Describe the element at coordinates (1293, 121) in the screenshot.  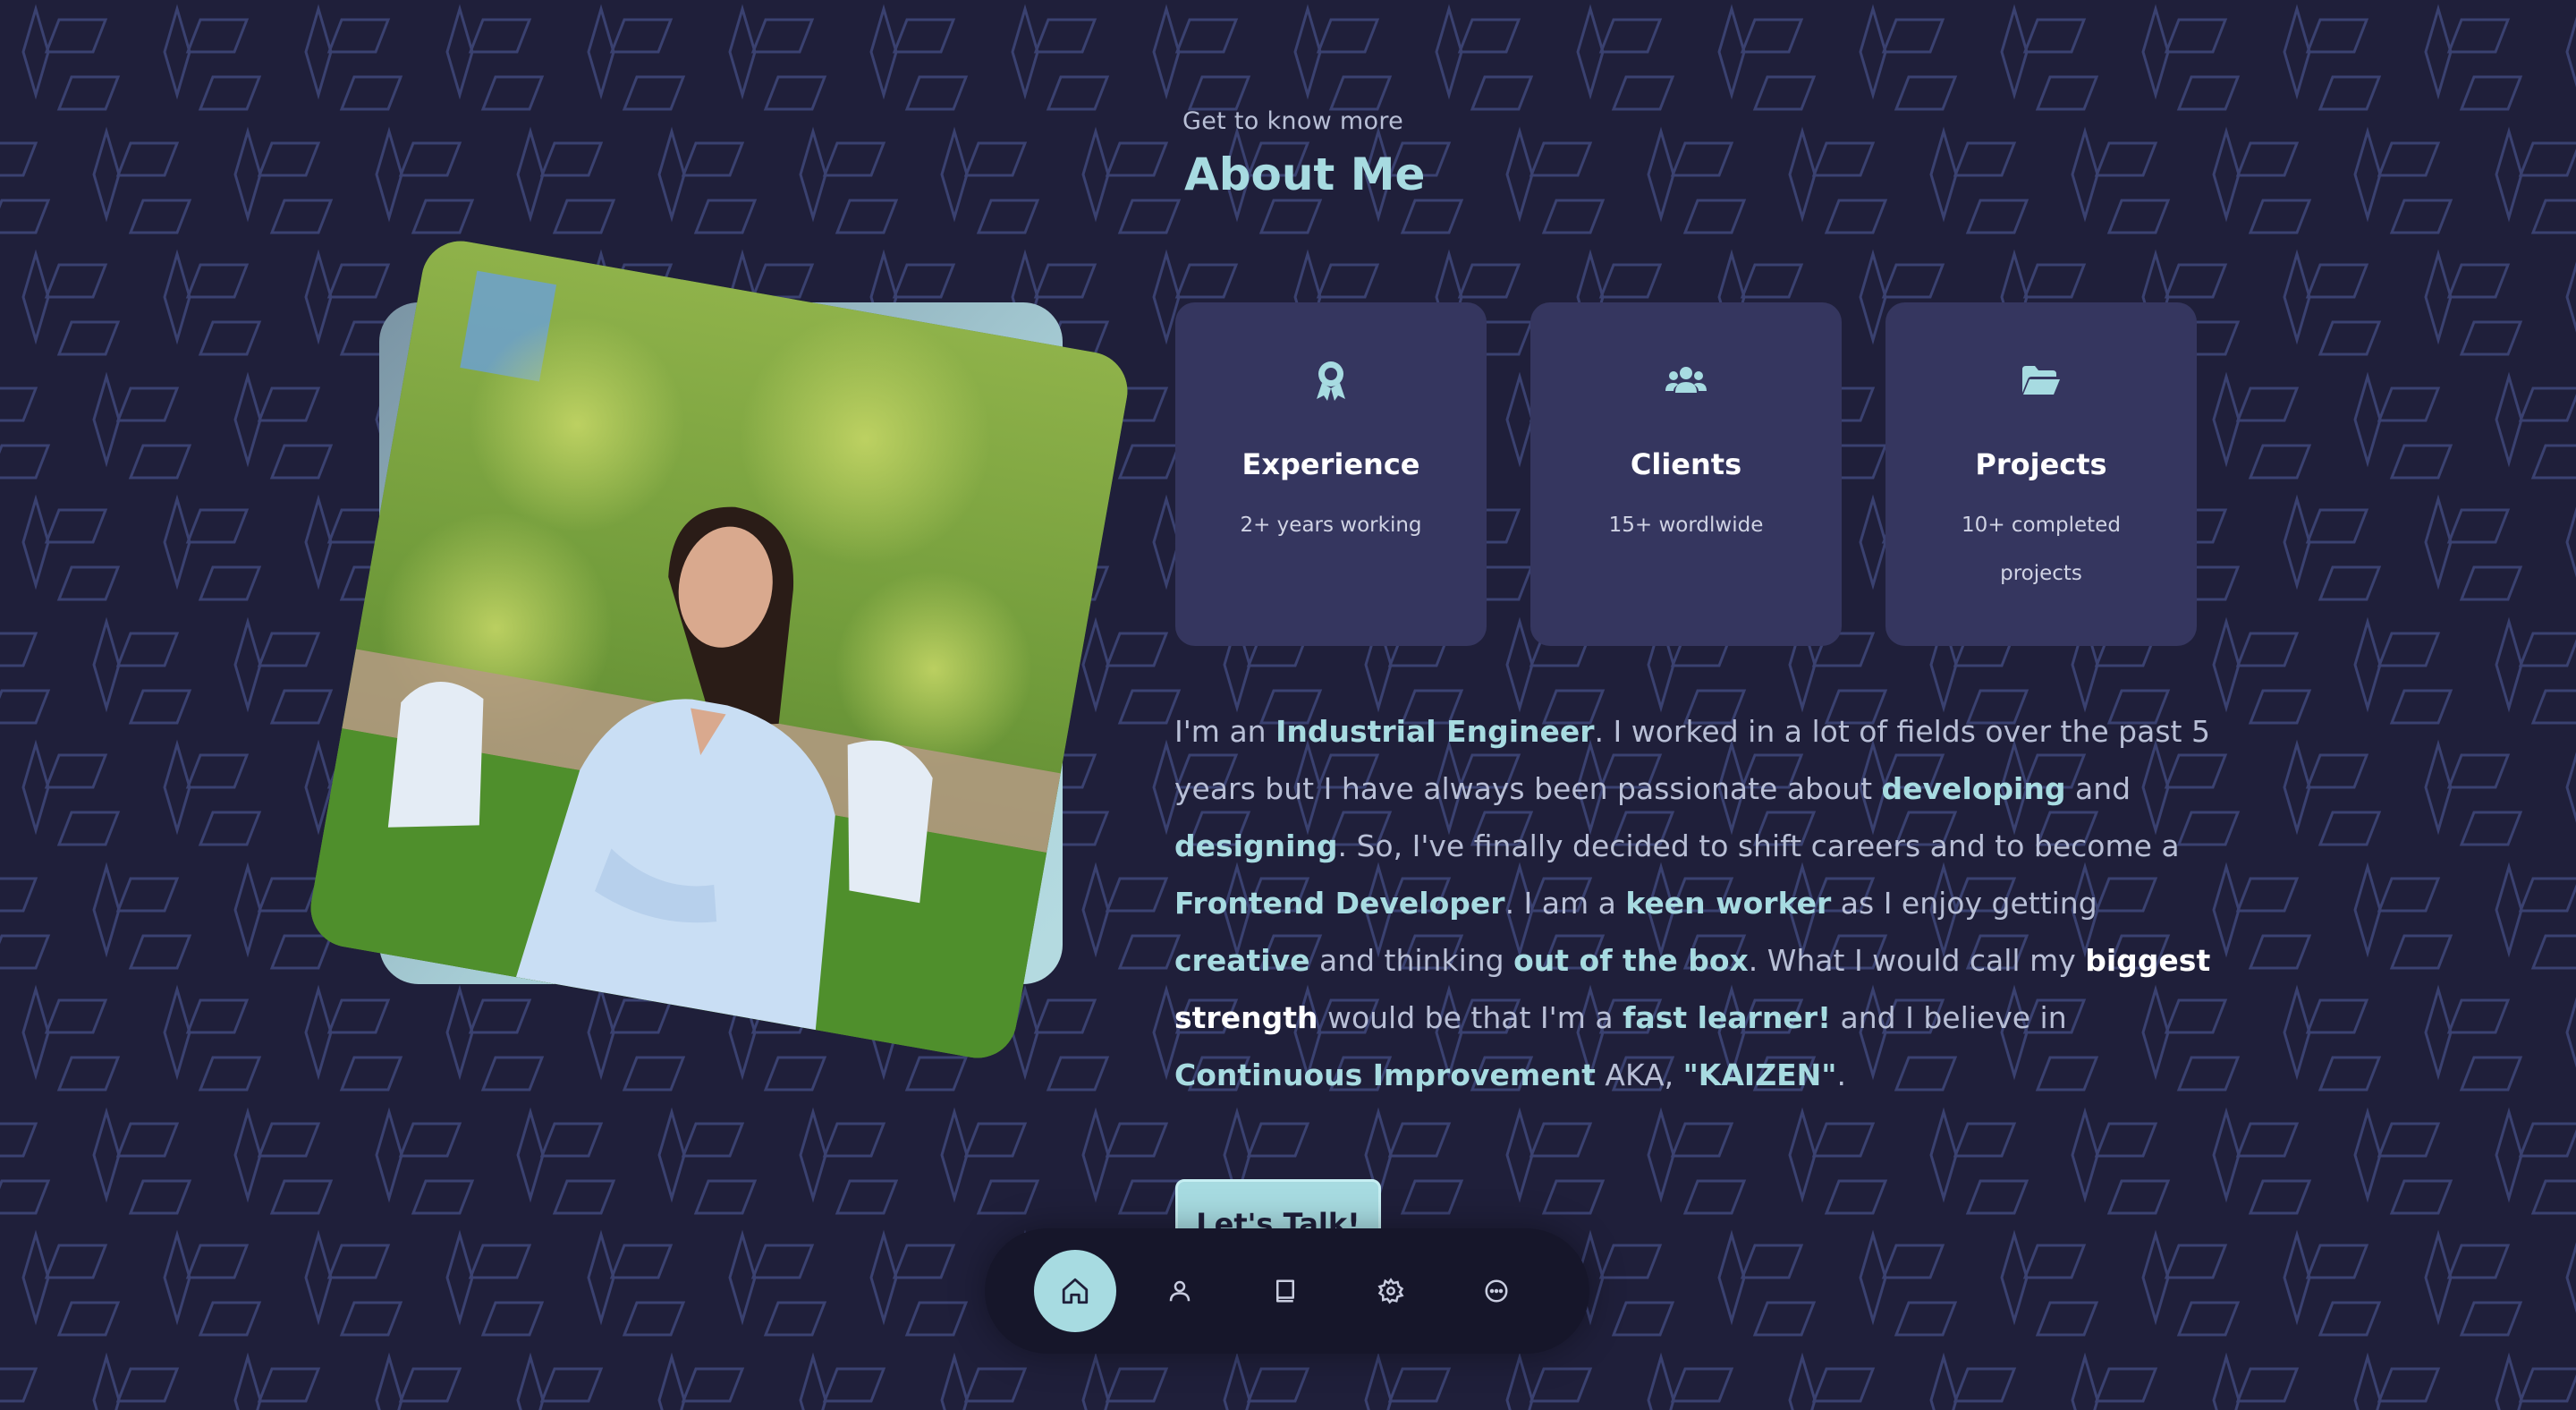
I see `section-subtitle: Get to know more` at that location.